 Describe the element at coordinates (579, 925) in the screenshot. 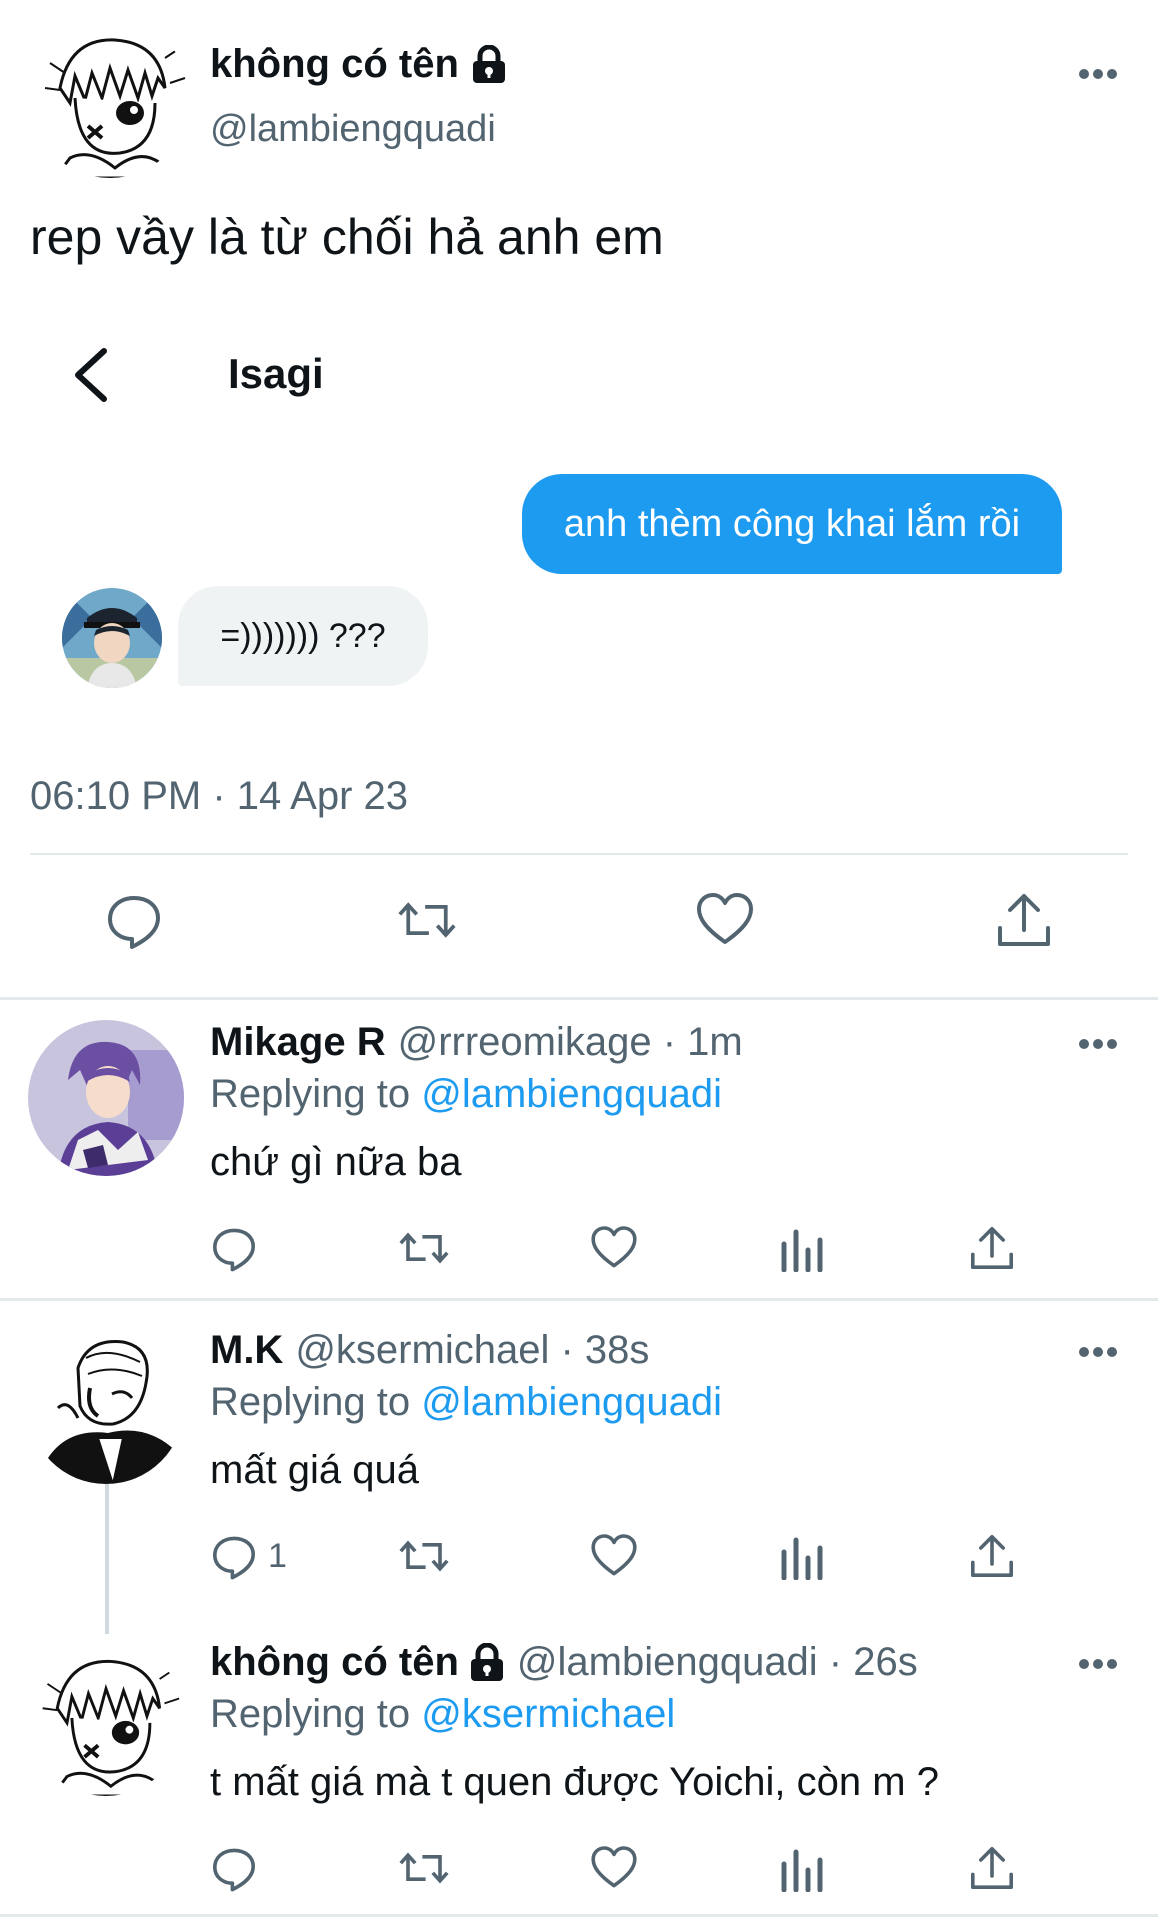

I see `tweet-action-bar` at that location.